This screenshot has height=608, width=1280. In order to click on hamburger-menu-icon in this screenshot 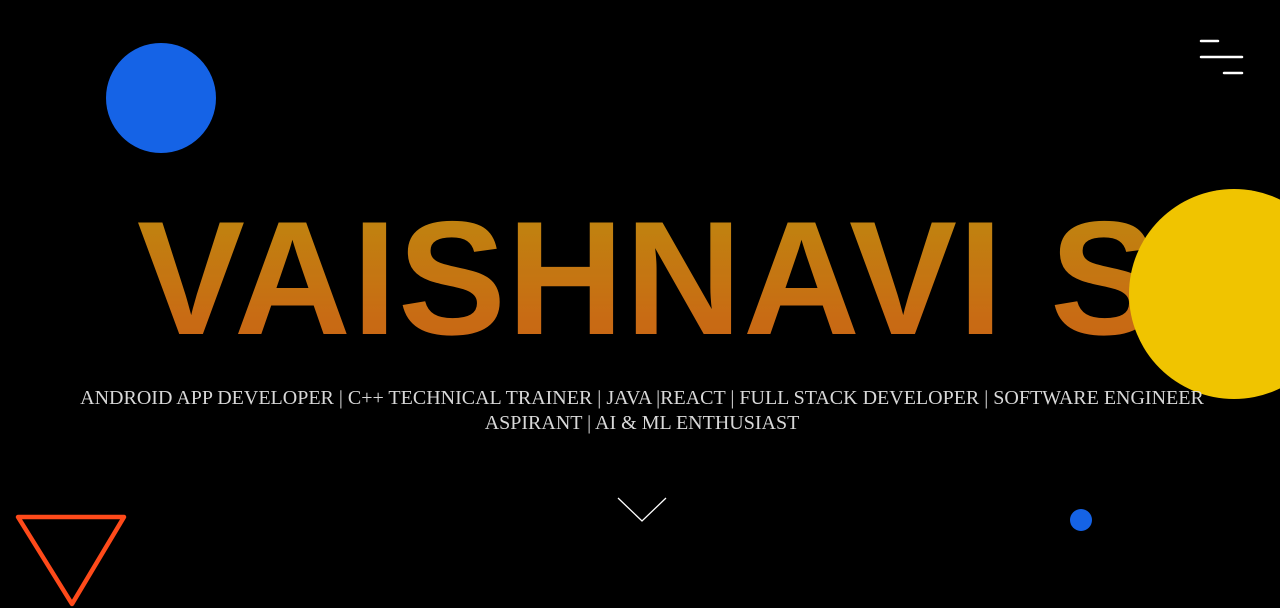, I will do `click(1221, 57)`.